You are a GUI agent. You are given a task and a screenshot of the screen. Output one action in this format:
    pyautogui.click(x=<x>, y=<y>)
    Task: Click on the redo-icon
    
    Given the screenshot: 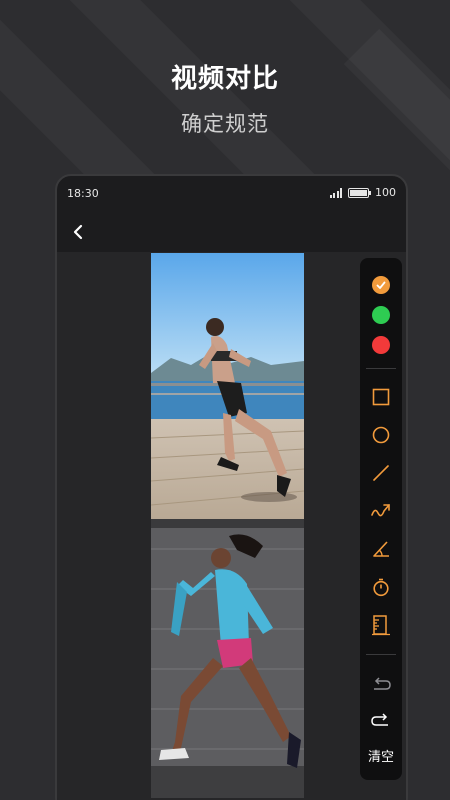 What is the action you would take?
    pyautogui.click(x=379, y=719)
    